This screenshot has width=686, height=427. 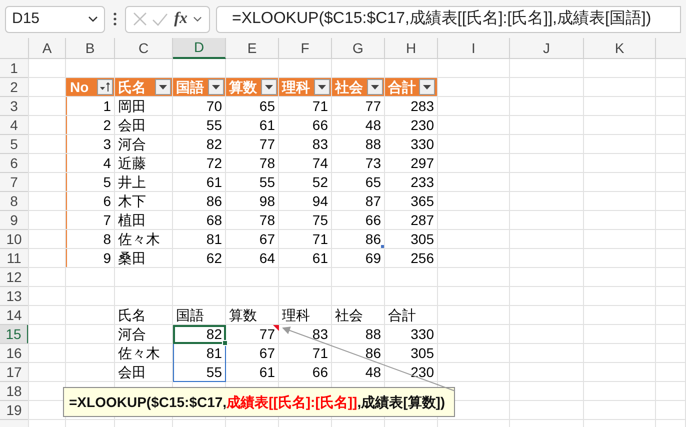 I want to click on comment-indicator-icon, so click(x=276, y=328).